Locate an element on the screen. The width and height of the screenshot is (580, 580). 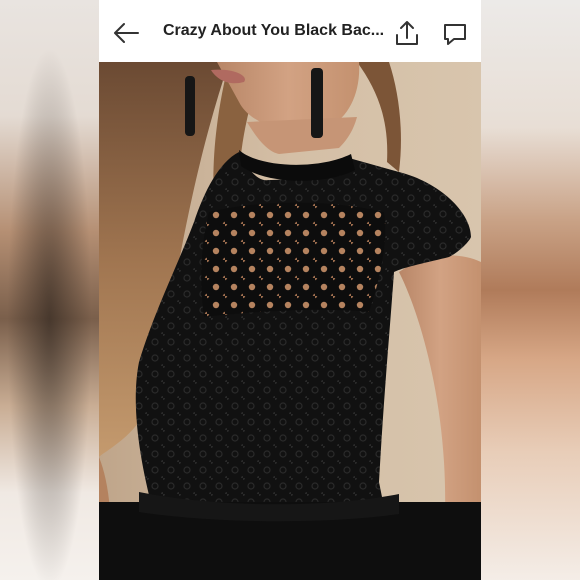
comment-button is located at coordinates (455, 34).